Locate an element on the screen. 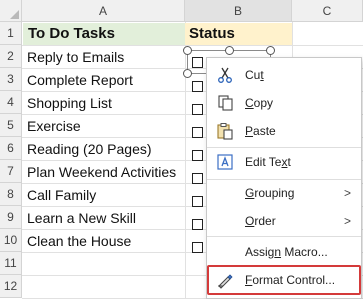 The image size is (363, 299). row-header-2: 2 is located at coordinates (11, 56).